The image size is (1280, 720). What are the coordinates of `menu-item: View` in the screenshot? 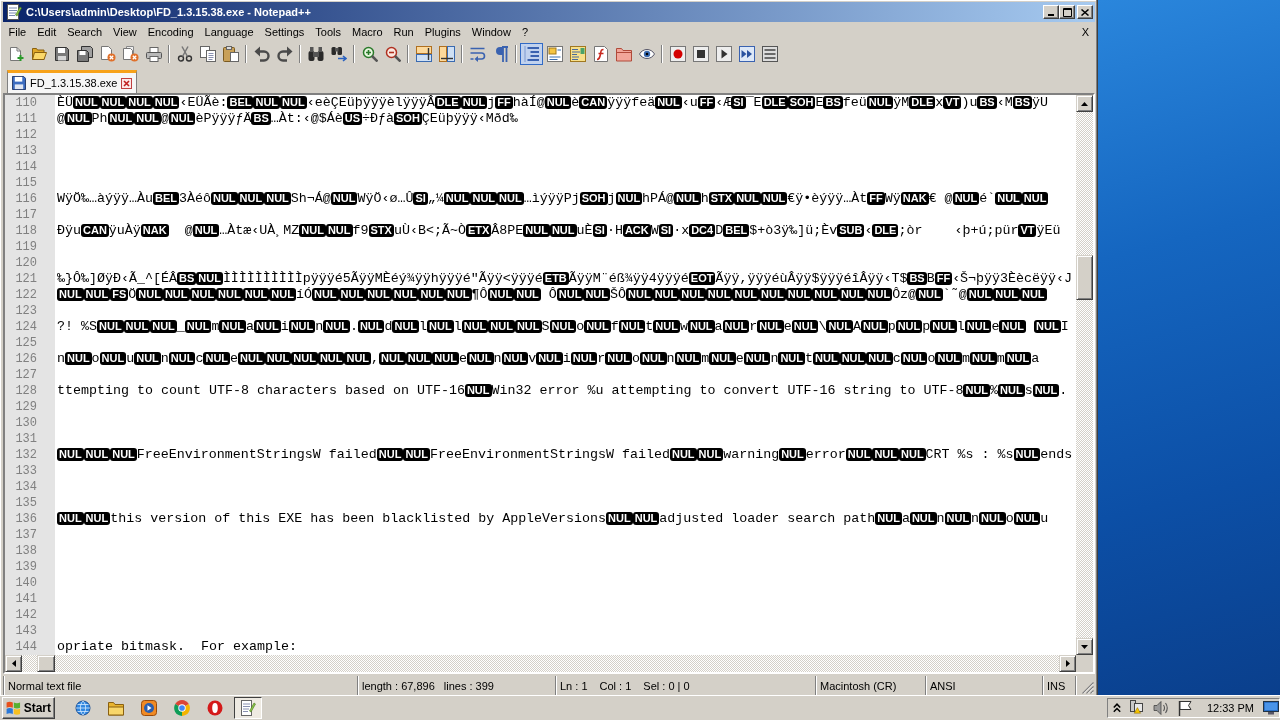 It's located at (125, 31).